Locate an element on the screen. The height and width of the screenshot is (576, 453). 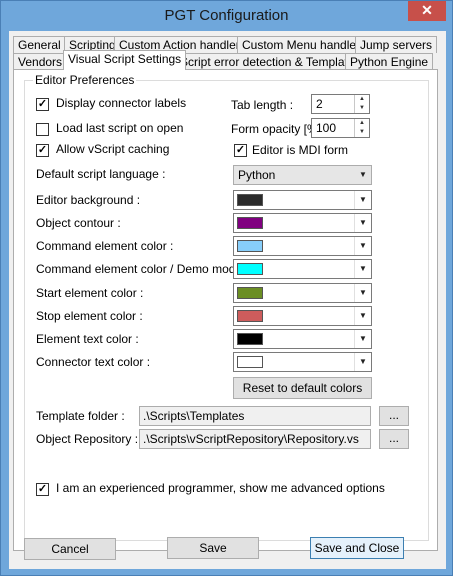
save-button: Save is located at coordinates (213, 548).